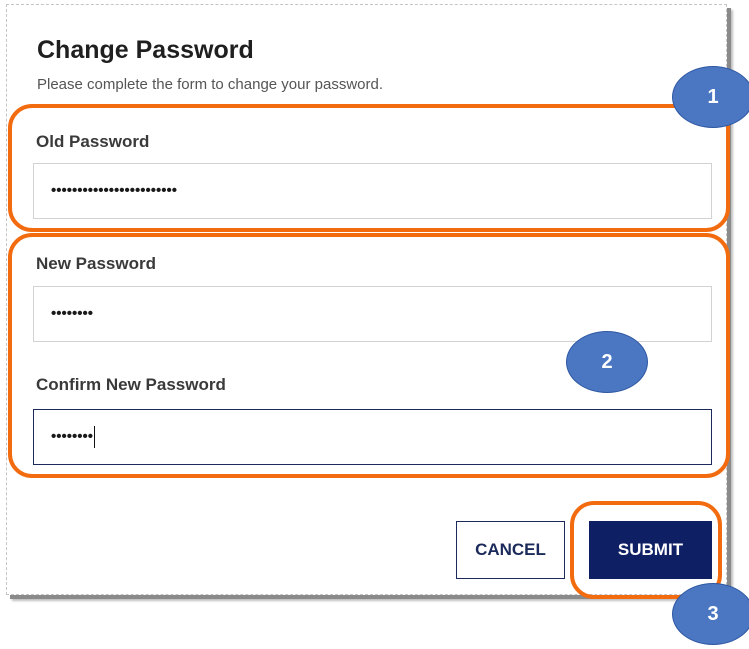 The height and width of the screenshot is (649, 749). I want to click on dialog-title: Change Password, so click(145, 50).